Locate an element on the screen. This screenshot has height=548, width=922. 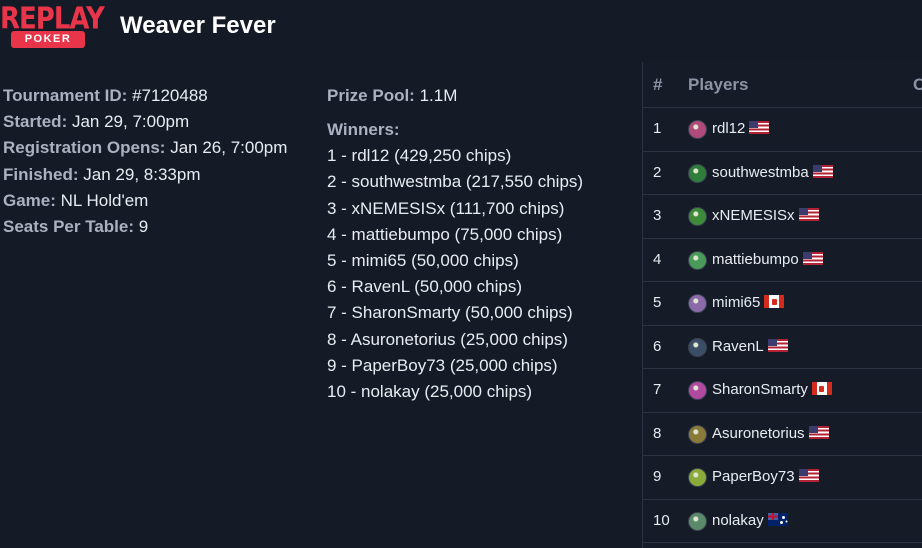
column-header-players: Players is located at coordinates (718, 85).